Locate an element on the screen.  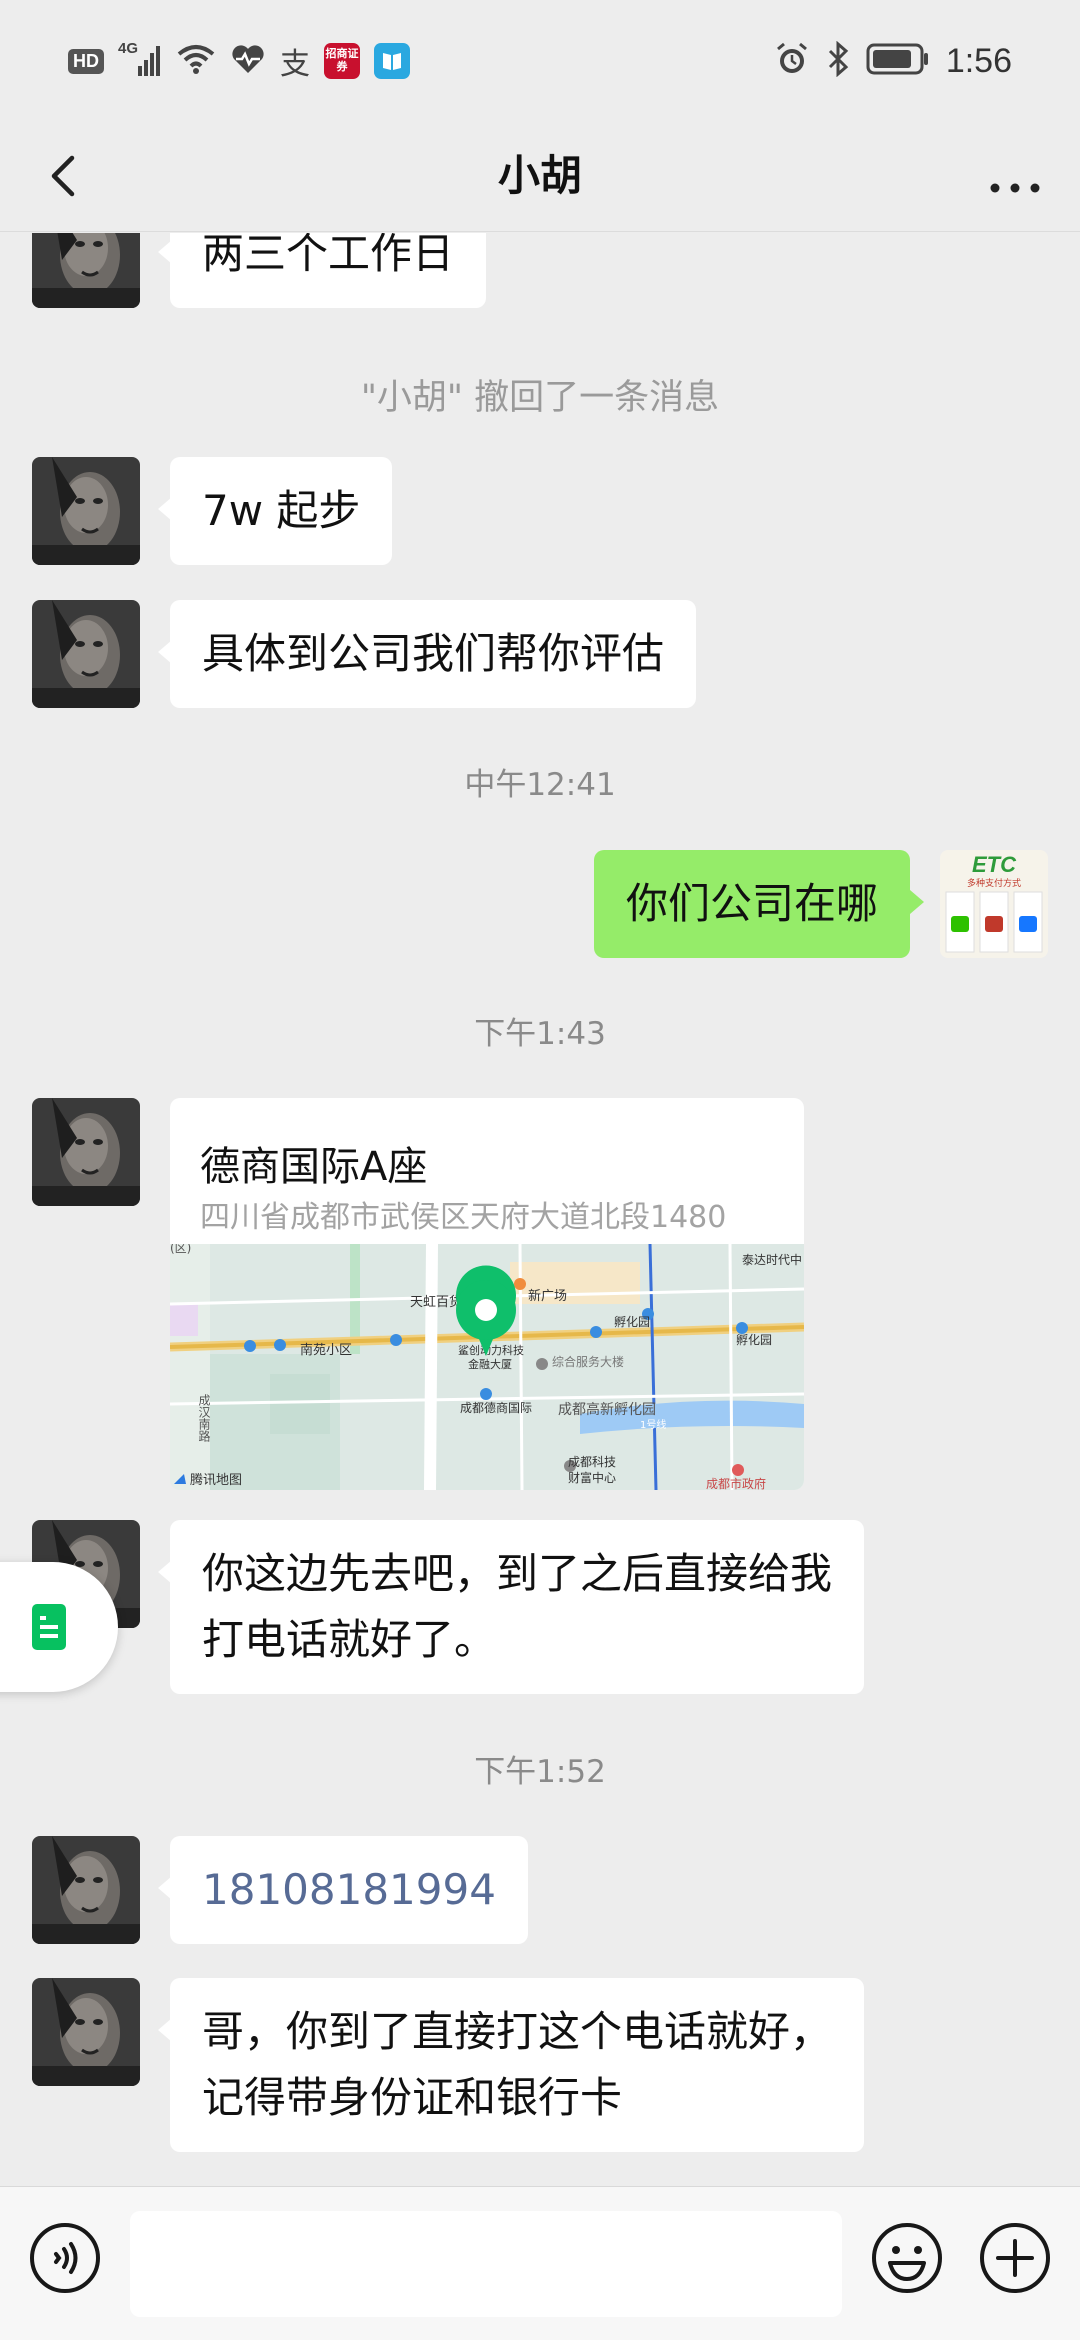
map-label: 新广场 is located at coordinates (547, 1296).